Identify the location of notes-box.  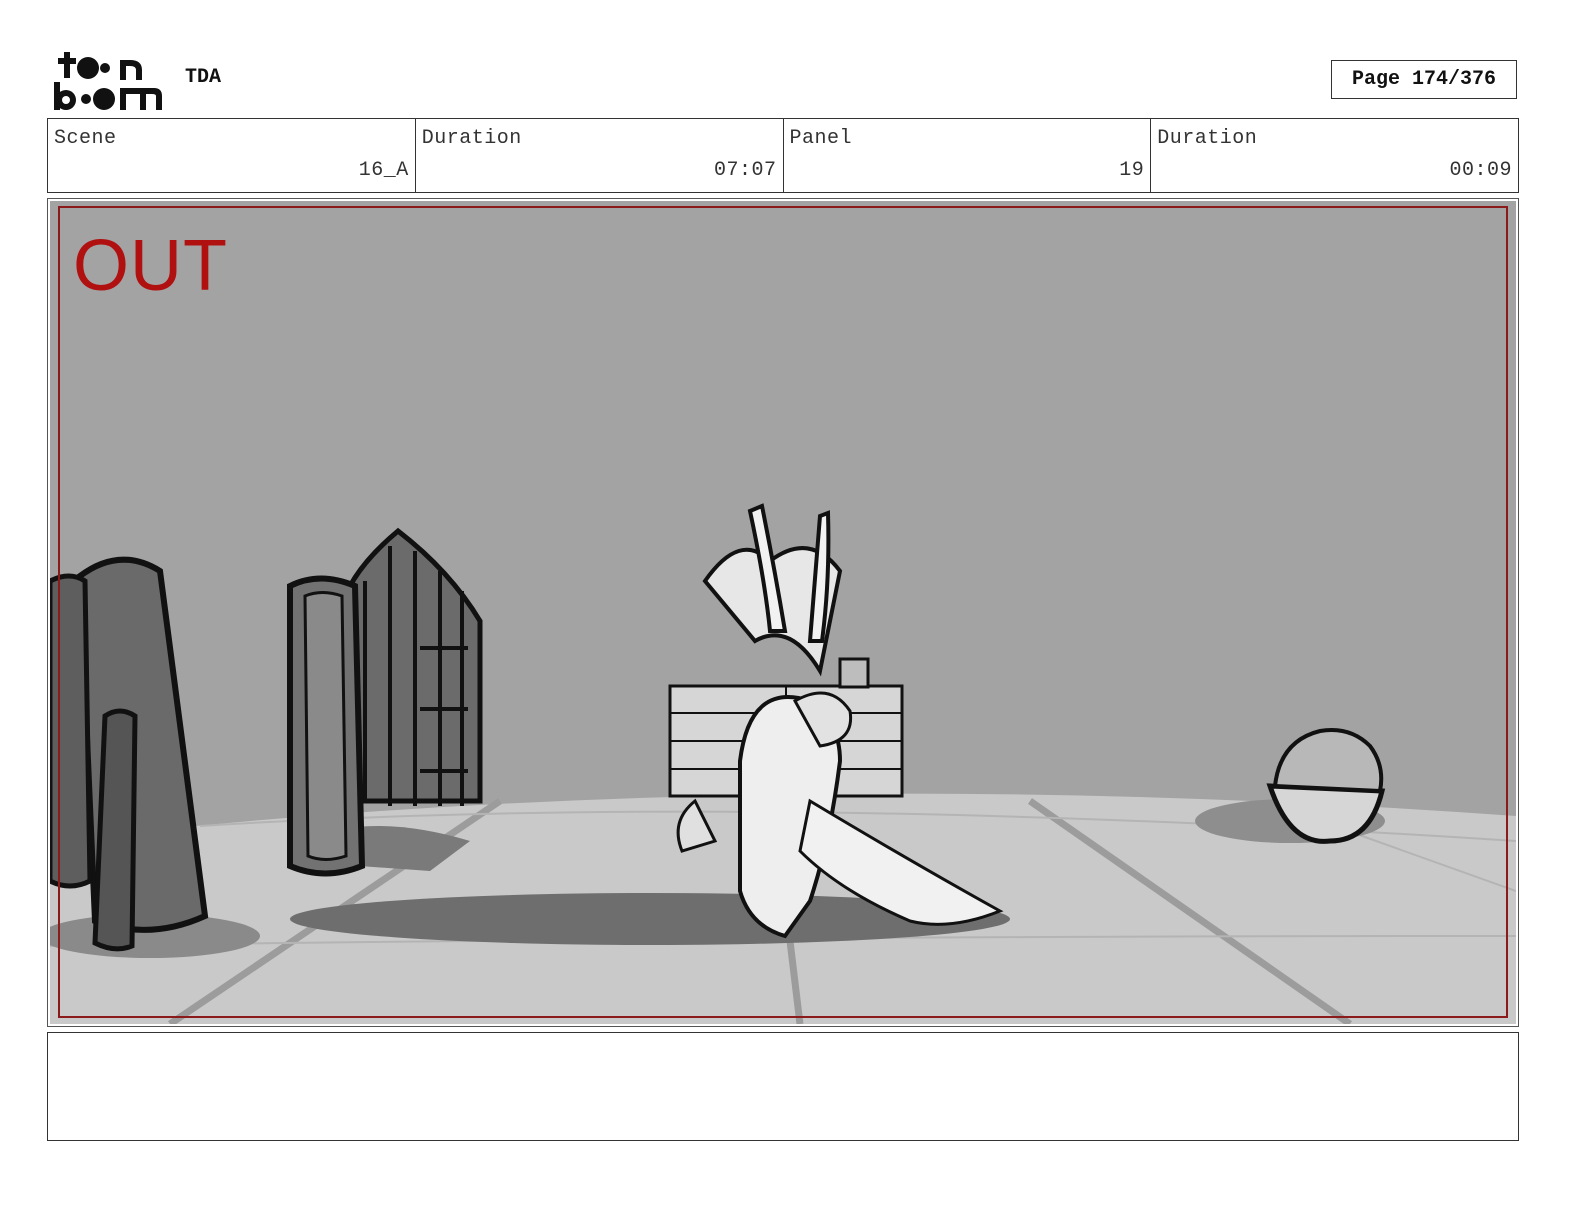
(783, 1086).